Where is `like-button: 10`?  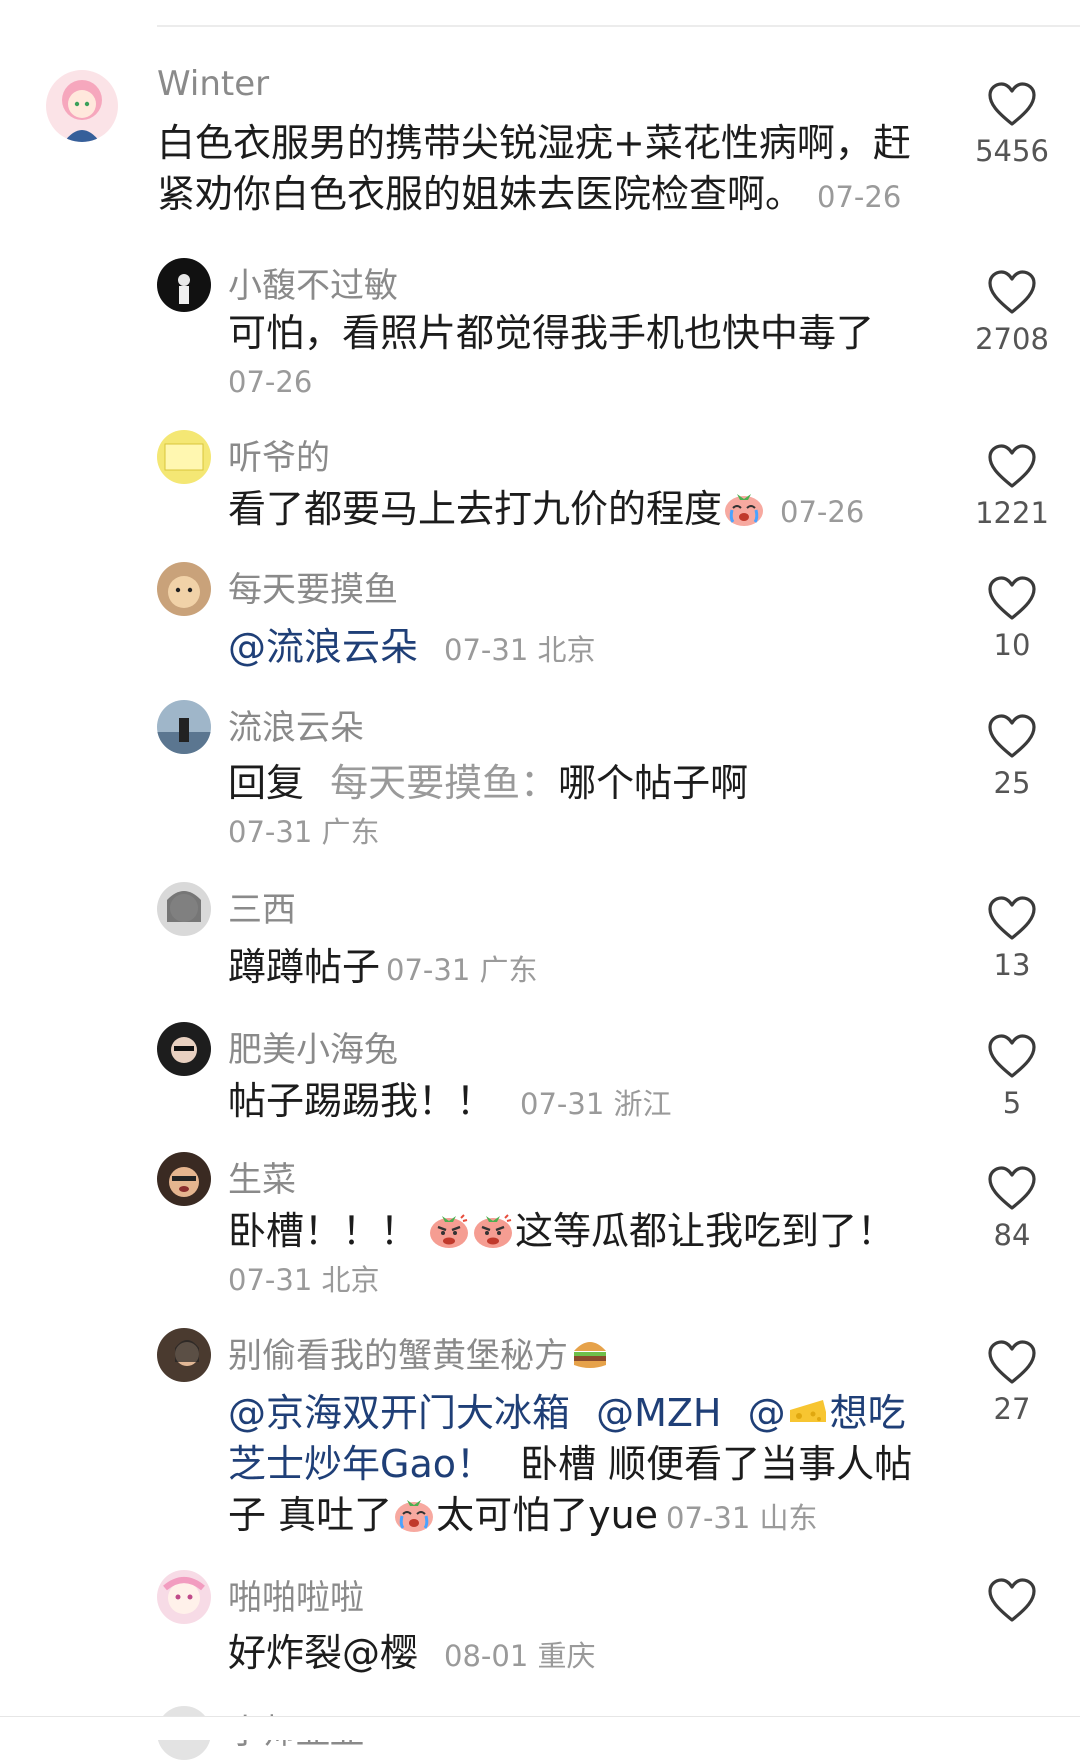
like-button: 10 is located at coordinates (1012, 619).